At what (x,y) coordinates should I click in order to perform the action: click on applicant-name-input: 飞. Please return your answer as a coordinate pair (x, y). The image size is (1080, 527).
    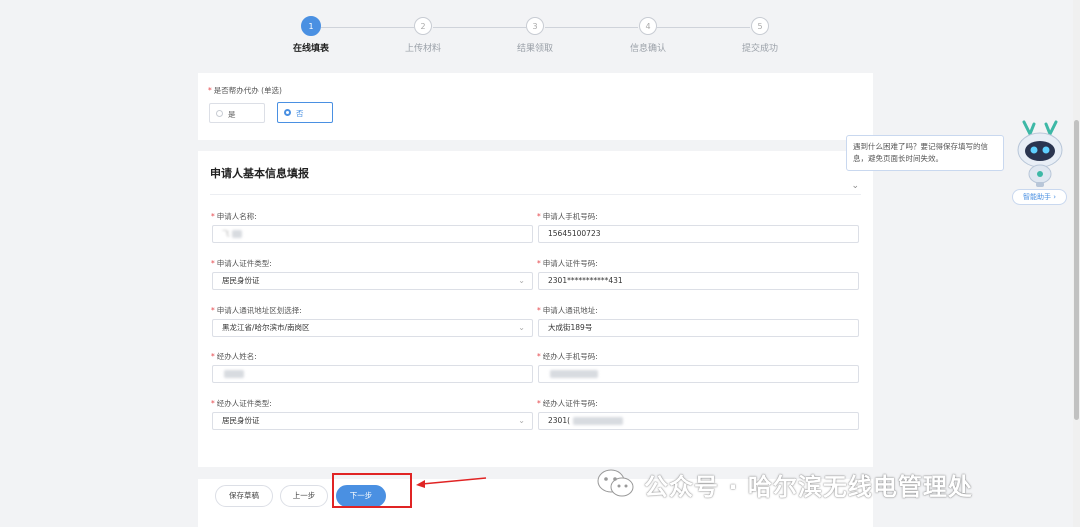
    Looking at the image, I should click on (372, 234).